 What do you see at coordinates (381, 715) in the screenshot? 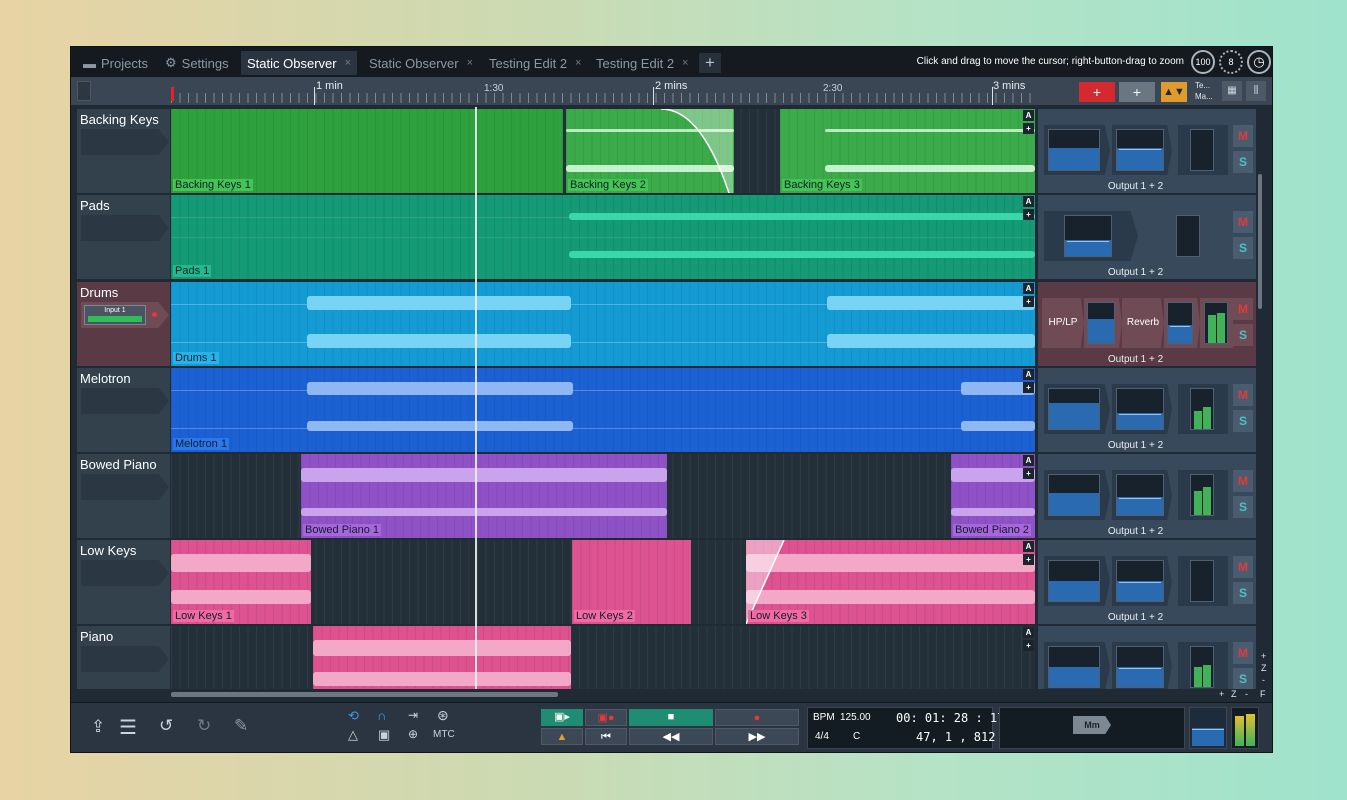
I see `snap-magnet-icon: ∩` at bounding box center [381, 715].